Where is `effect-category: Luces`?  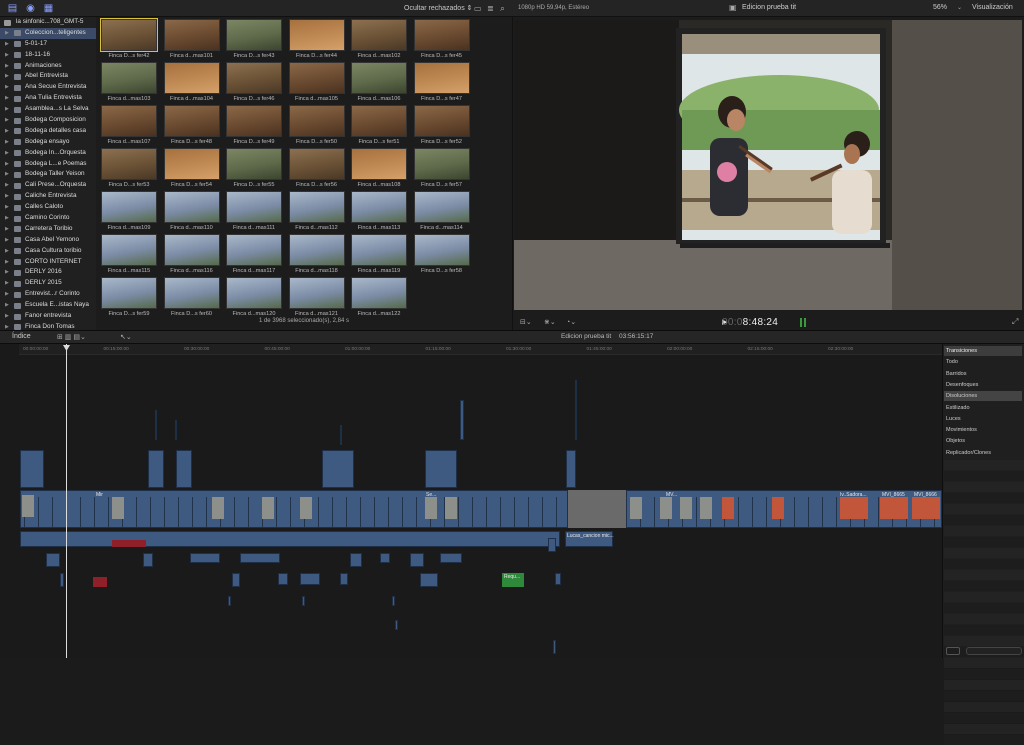 effect-category: Luces is located at coordinates (983, 419).